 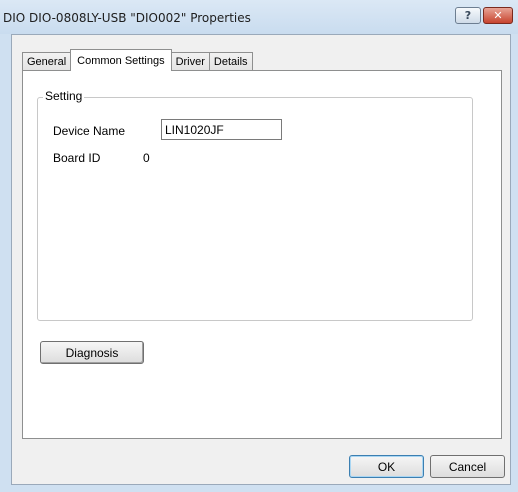 What do you see at coordinates (146, 158) in the screenshot?
I see `board-id-value: 0` at bounding box center [146, 158].